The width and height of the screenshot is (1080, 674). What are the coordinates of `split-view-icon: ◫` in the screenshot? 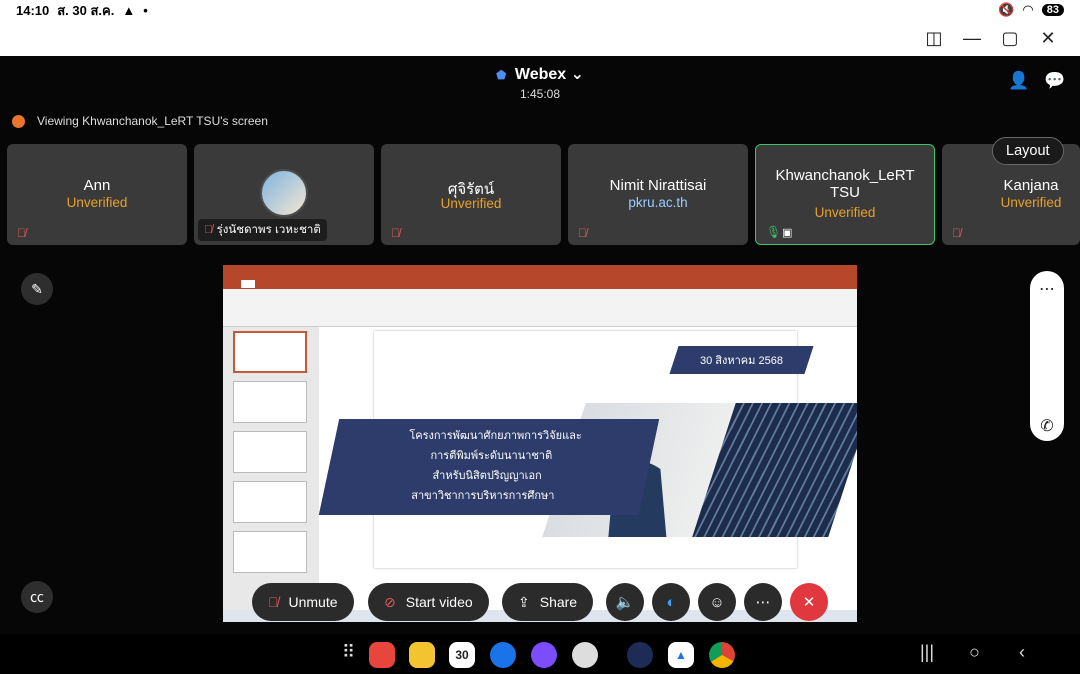 It's located at (934, 38).